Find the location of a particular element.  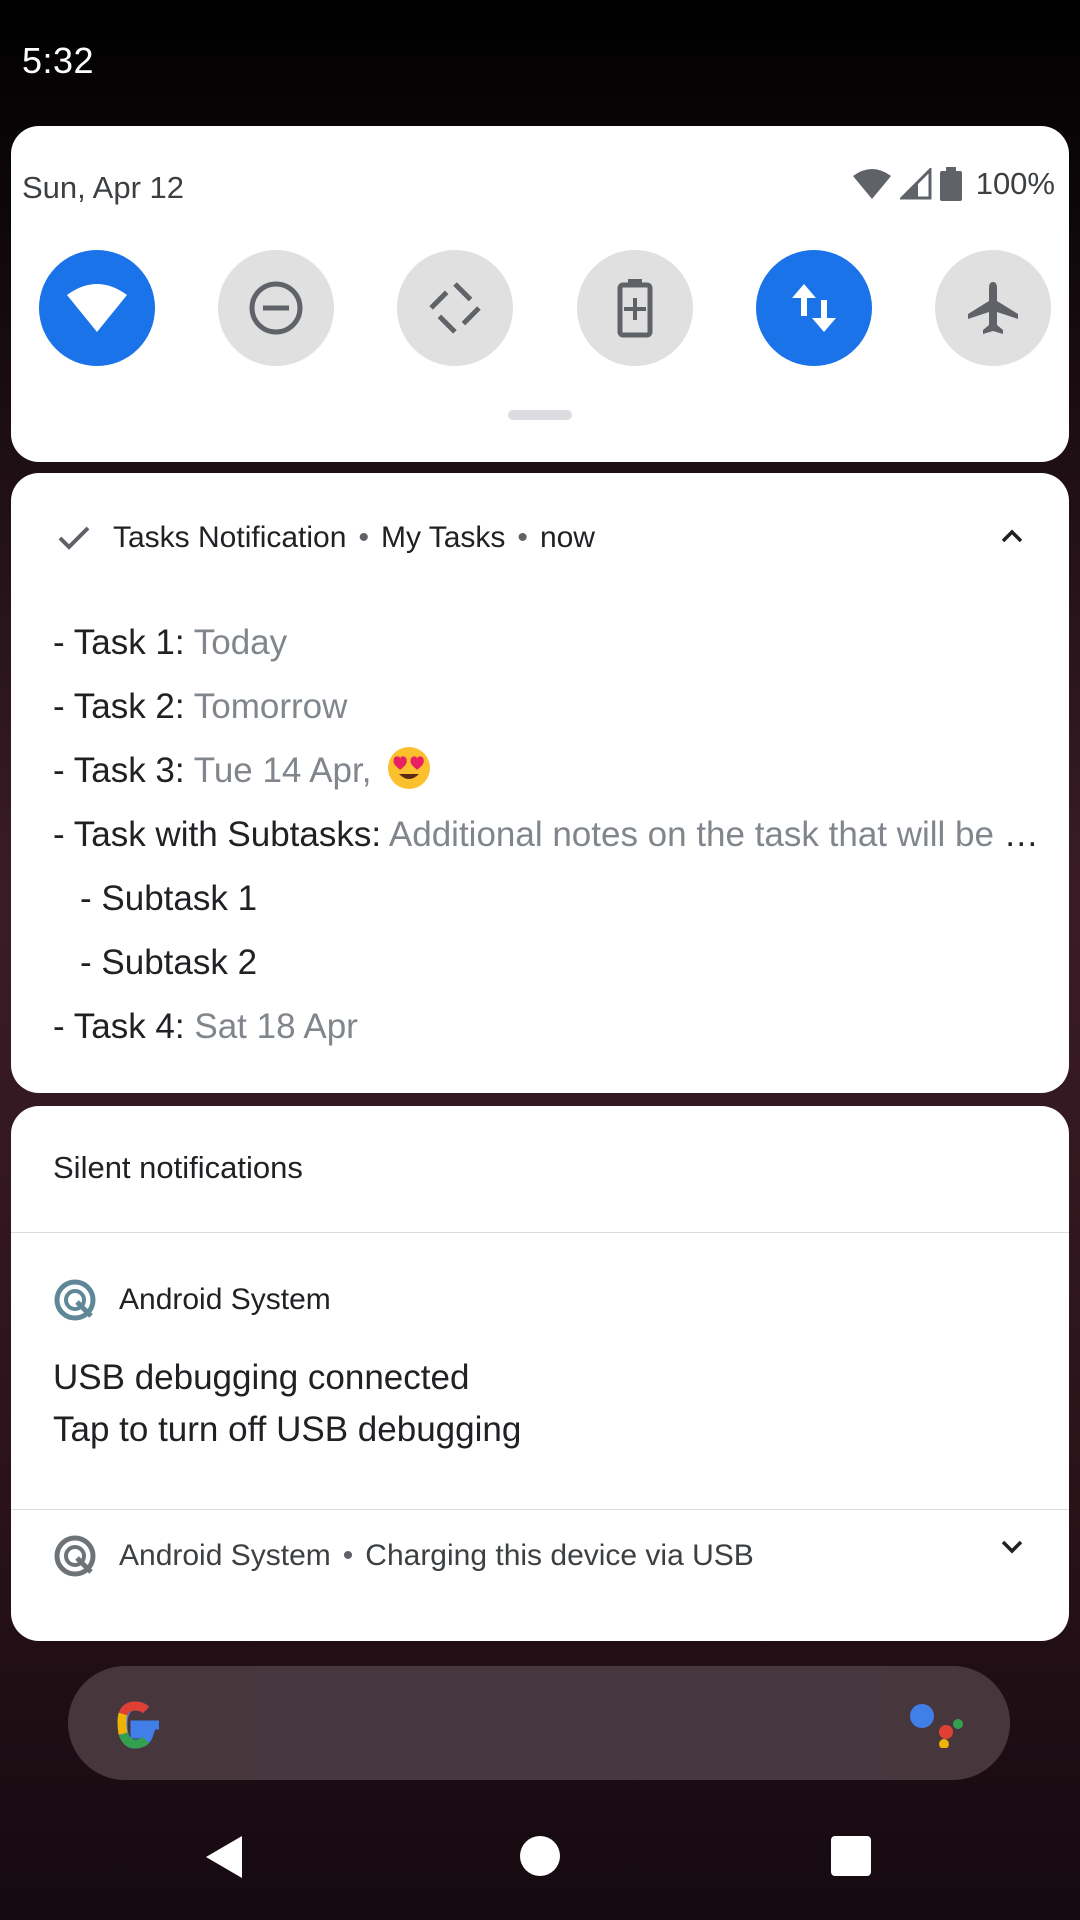

chevron-up-icon is located at coordinates (1012, 536).